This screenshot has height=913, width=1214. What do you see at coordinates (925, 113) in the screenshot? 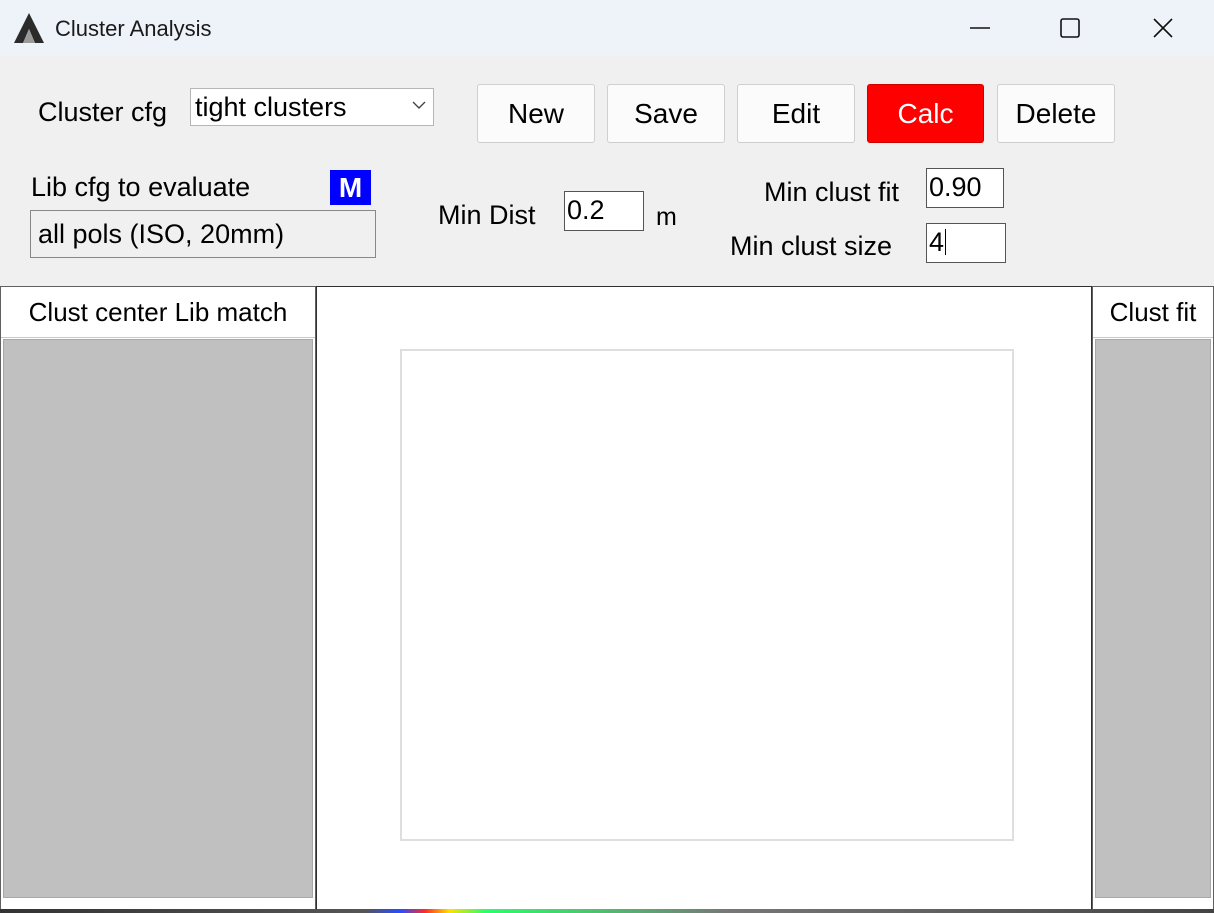
I see `calc-button: Calc` at bounding box center [925, 113].